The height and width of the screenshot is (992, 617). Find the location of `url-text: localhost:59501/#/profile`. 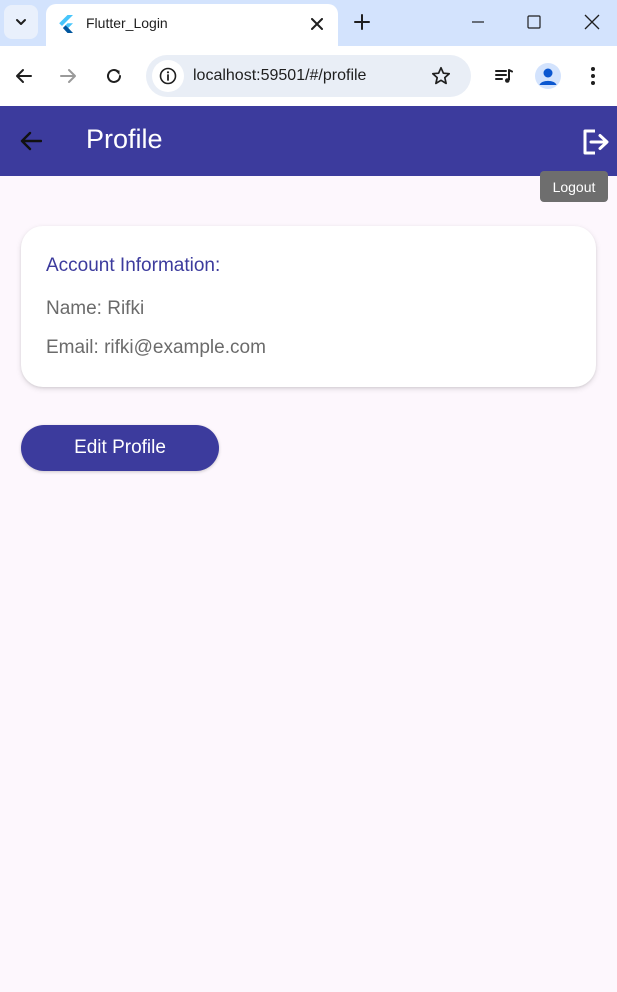

url-text: localhost:59501/#/profile is located at coordinates (279, 76).